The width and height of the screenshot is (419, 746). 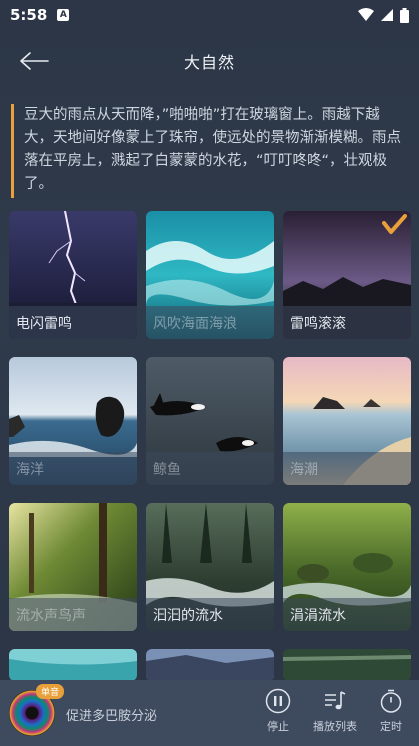 I want to click on back-arrow-icon, so click(x=34, y=61).